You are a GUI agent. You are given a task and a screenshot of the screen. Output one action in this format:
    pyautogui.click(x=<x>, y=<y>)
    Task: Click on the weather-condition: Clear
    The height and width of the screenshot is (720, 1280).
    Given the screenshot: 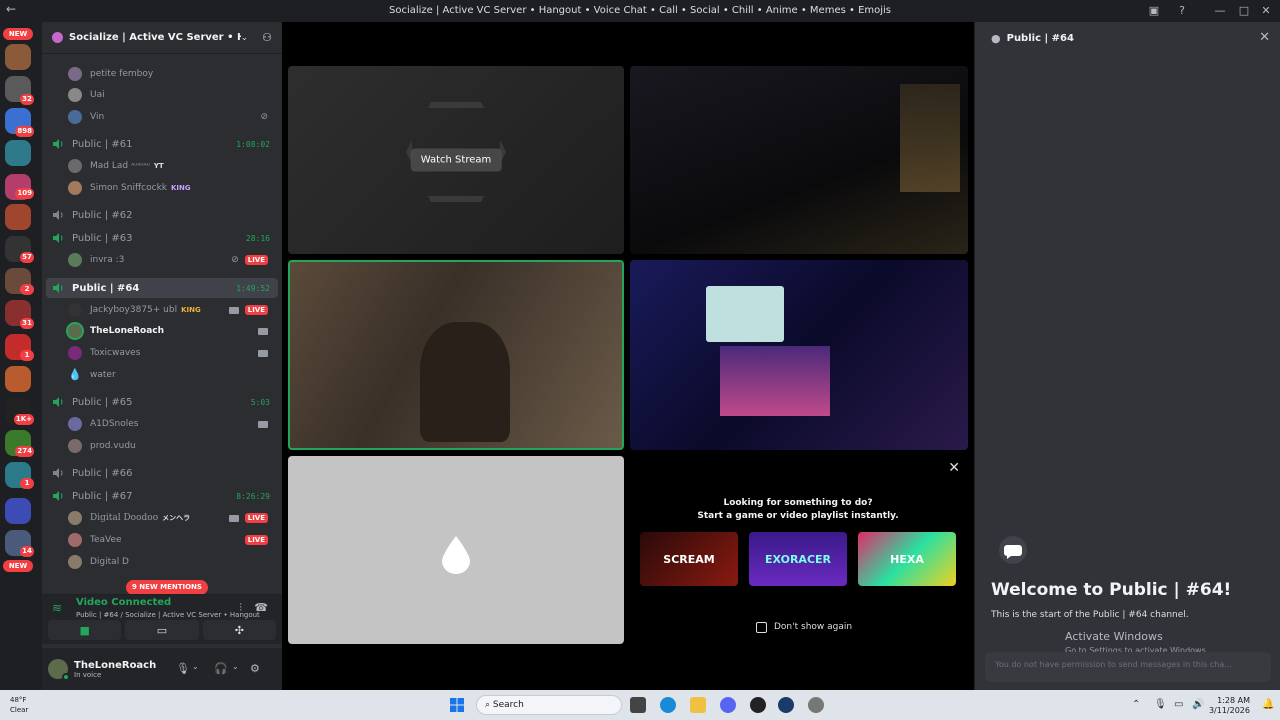 What is the action you would take?
    pyautogui.click(x=19, y=710)
    